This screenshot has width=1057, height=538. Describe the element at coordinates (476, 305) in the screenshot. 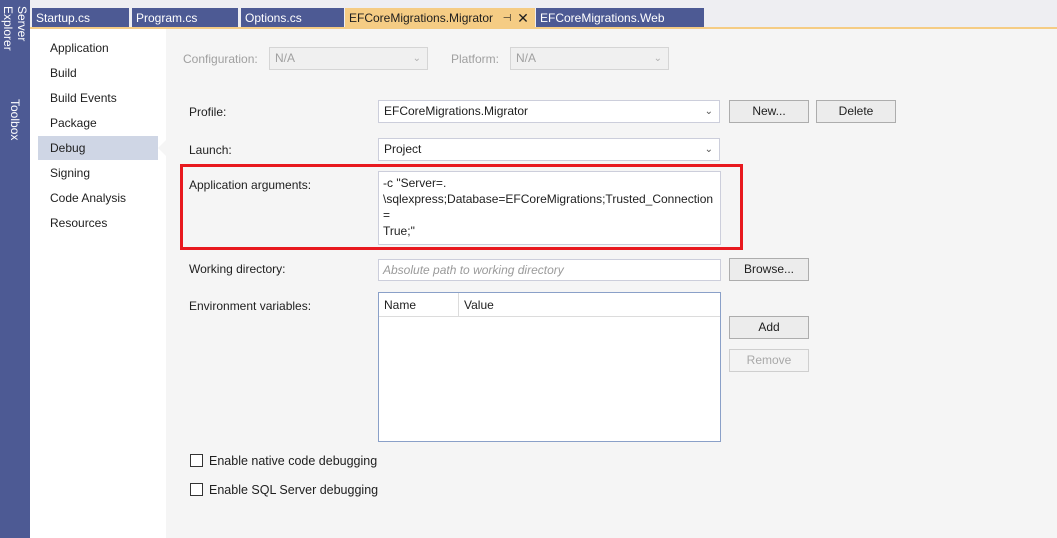

I see `grid-column-value: Value` at that location.